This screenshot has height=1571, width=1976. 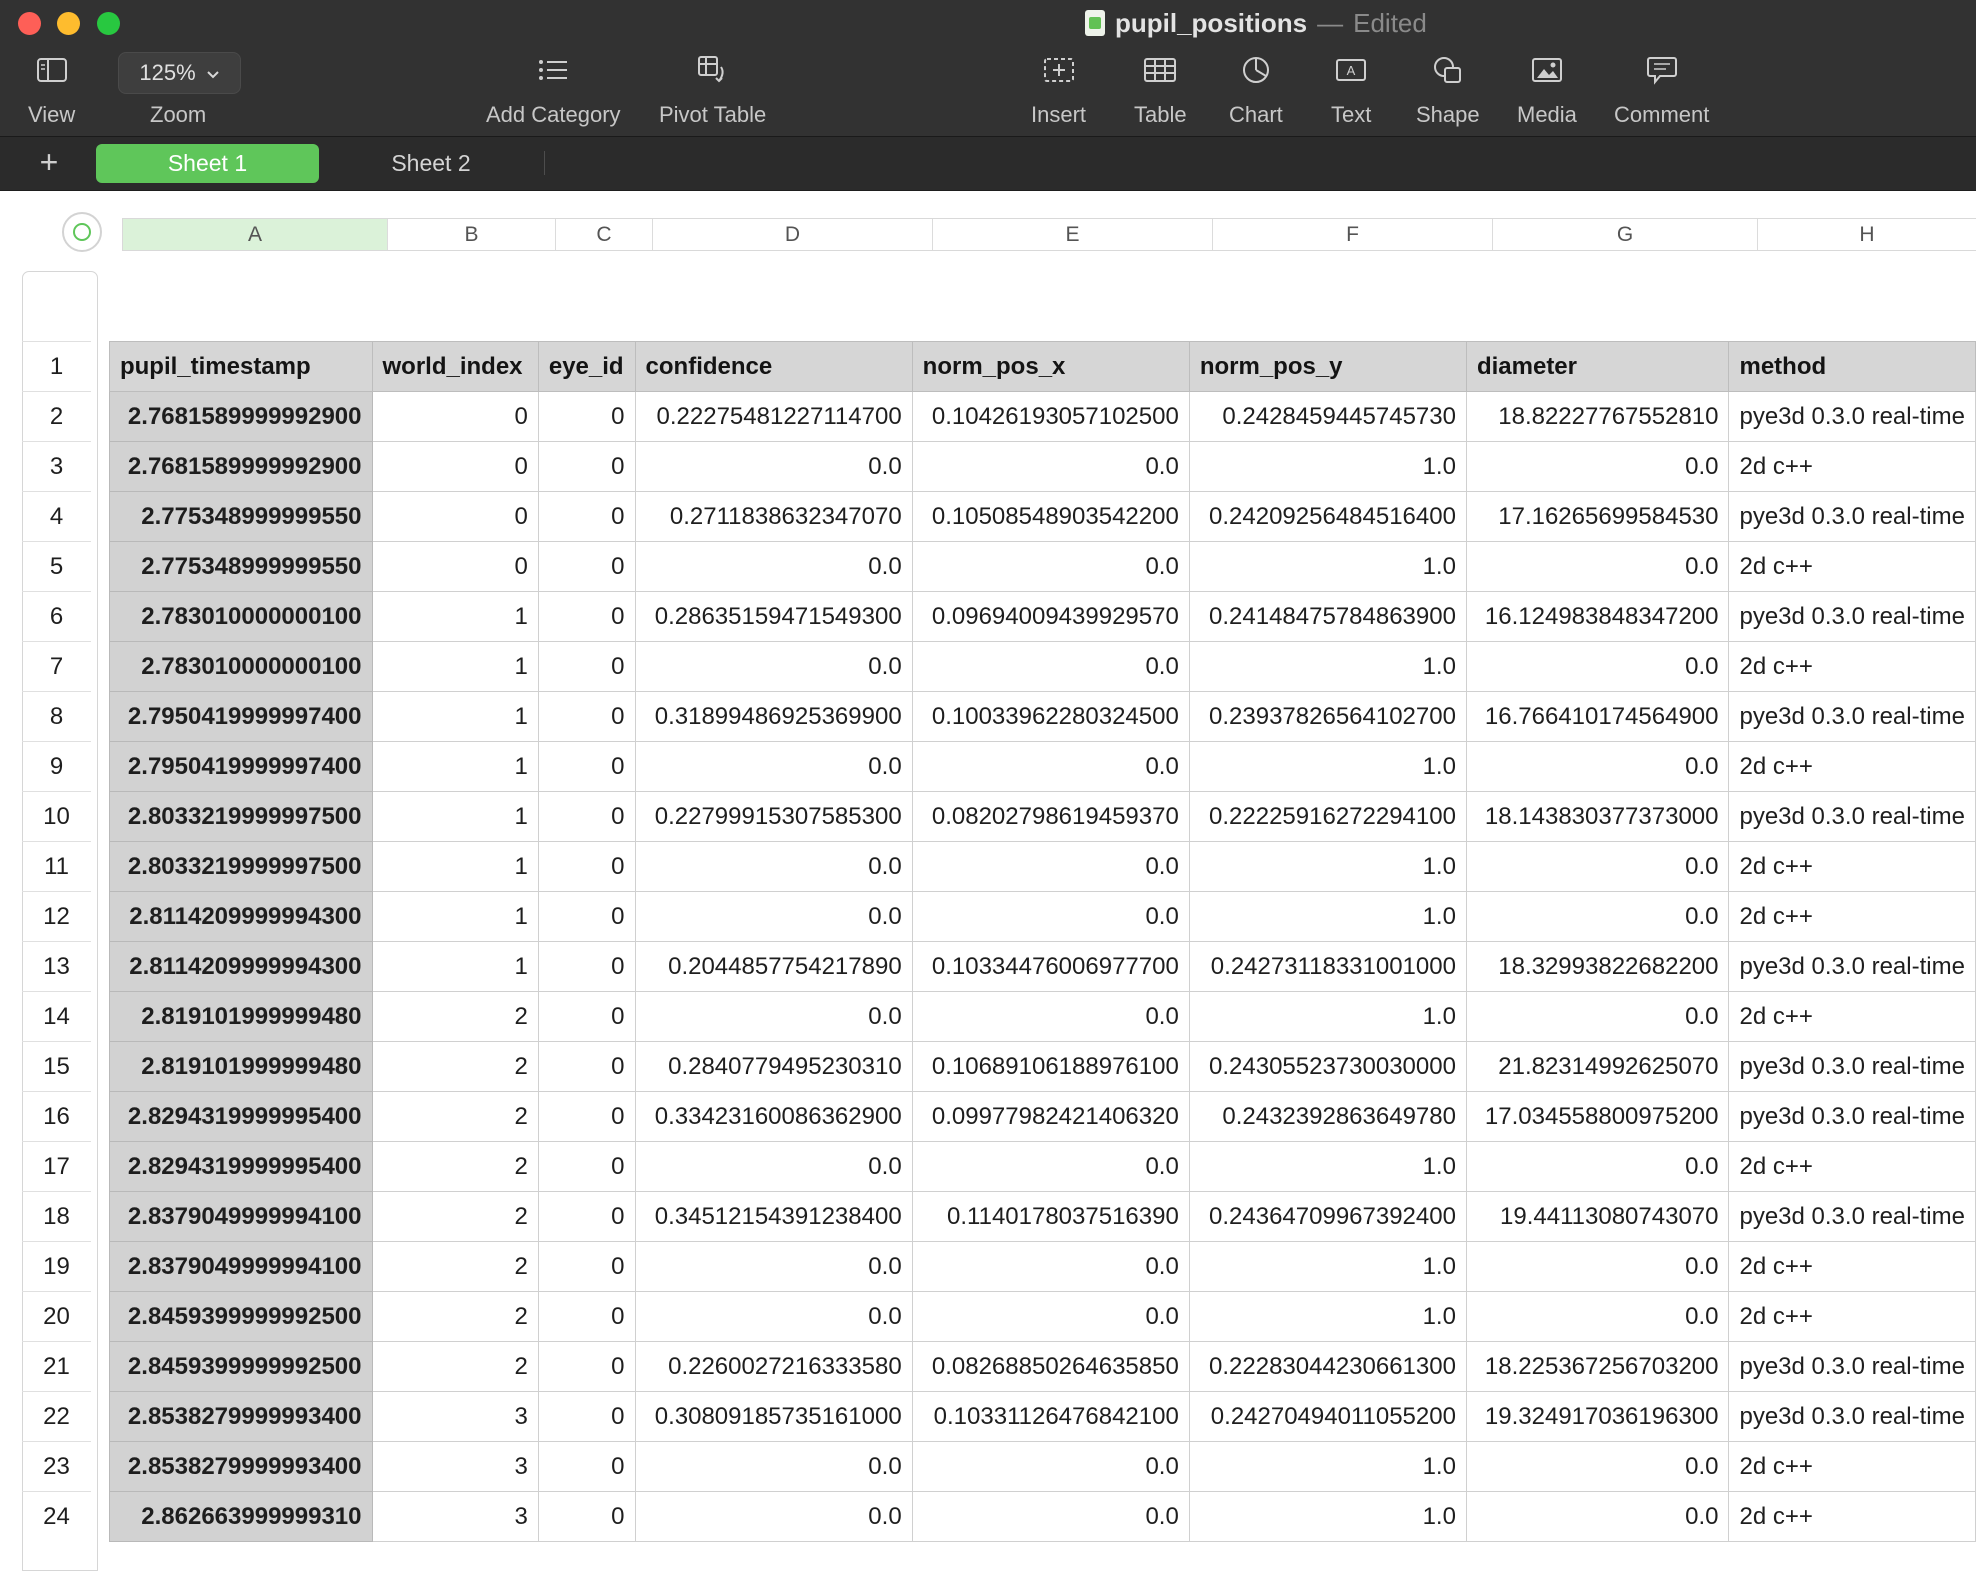 I want to click on row-number: 23, so click(x=57, y=1466).